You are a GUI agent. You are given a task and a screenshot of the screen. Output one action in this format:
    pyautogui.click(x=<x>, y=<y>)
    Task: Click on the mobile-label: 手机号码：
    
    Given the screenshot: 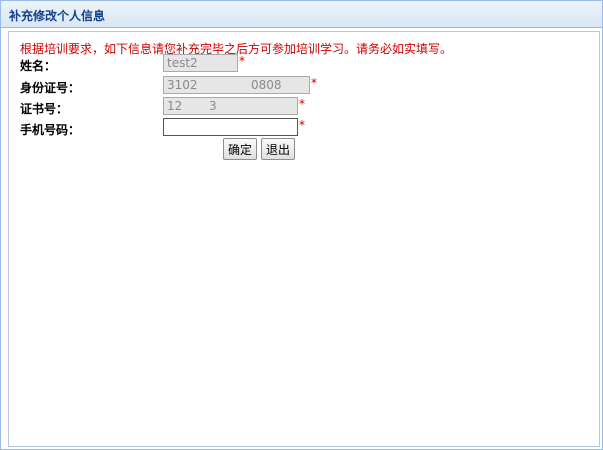 What is the action you would take?
    pyautogui.click(x=50, y=130)
    